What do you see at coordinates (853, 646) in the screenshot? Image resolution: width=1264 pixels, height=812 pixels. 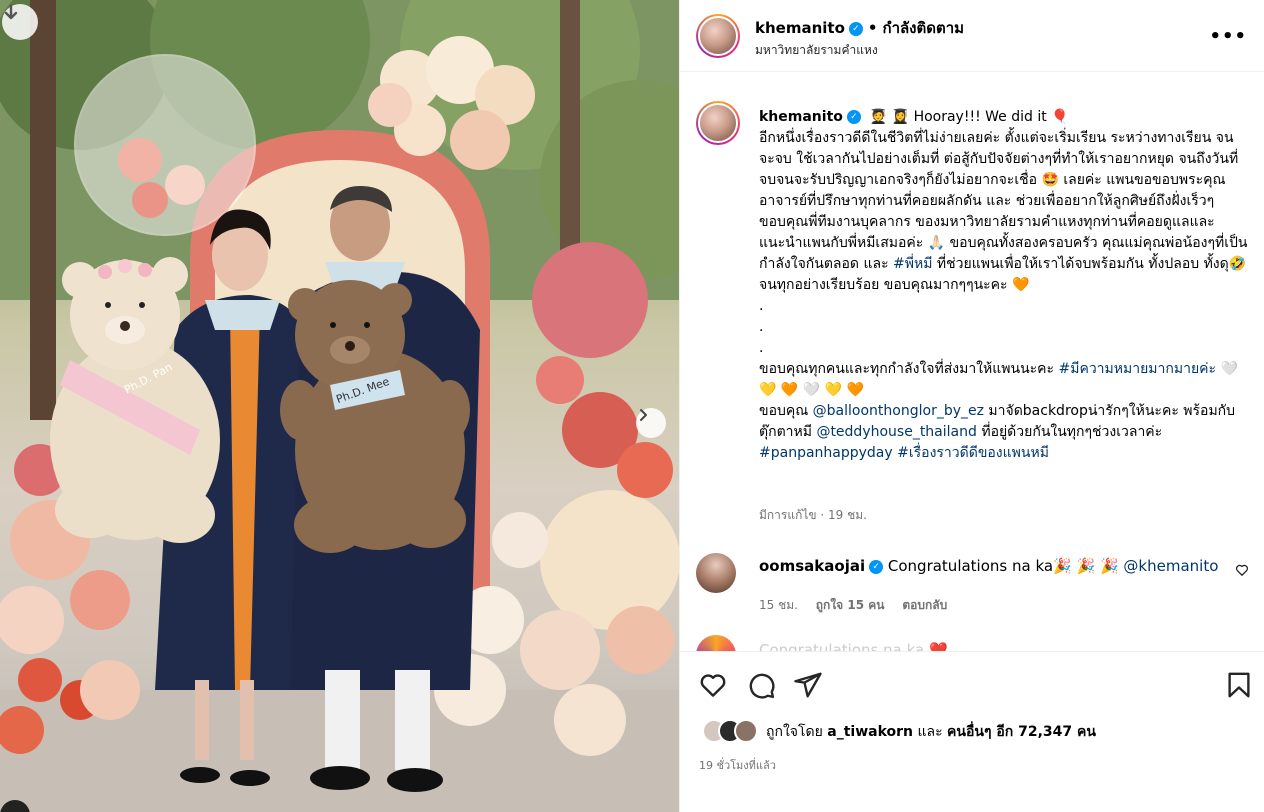 I see `comment-text: Congratulations na ka ❤️` at bounding box center [853, 646].